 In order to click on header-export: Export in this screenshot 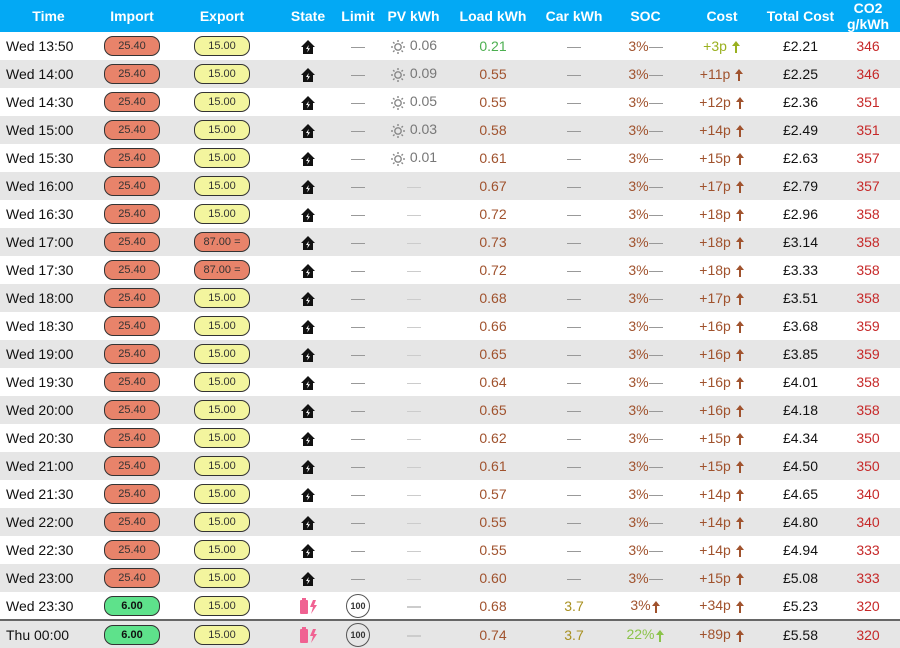, I will do `click(222, 16)`.